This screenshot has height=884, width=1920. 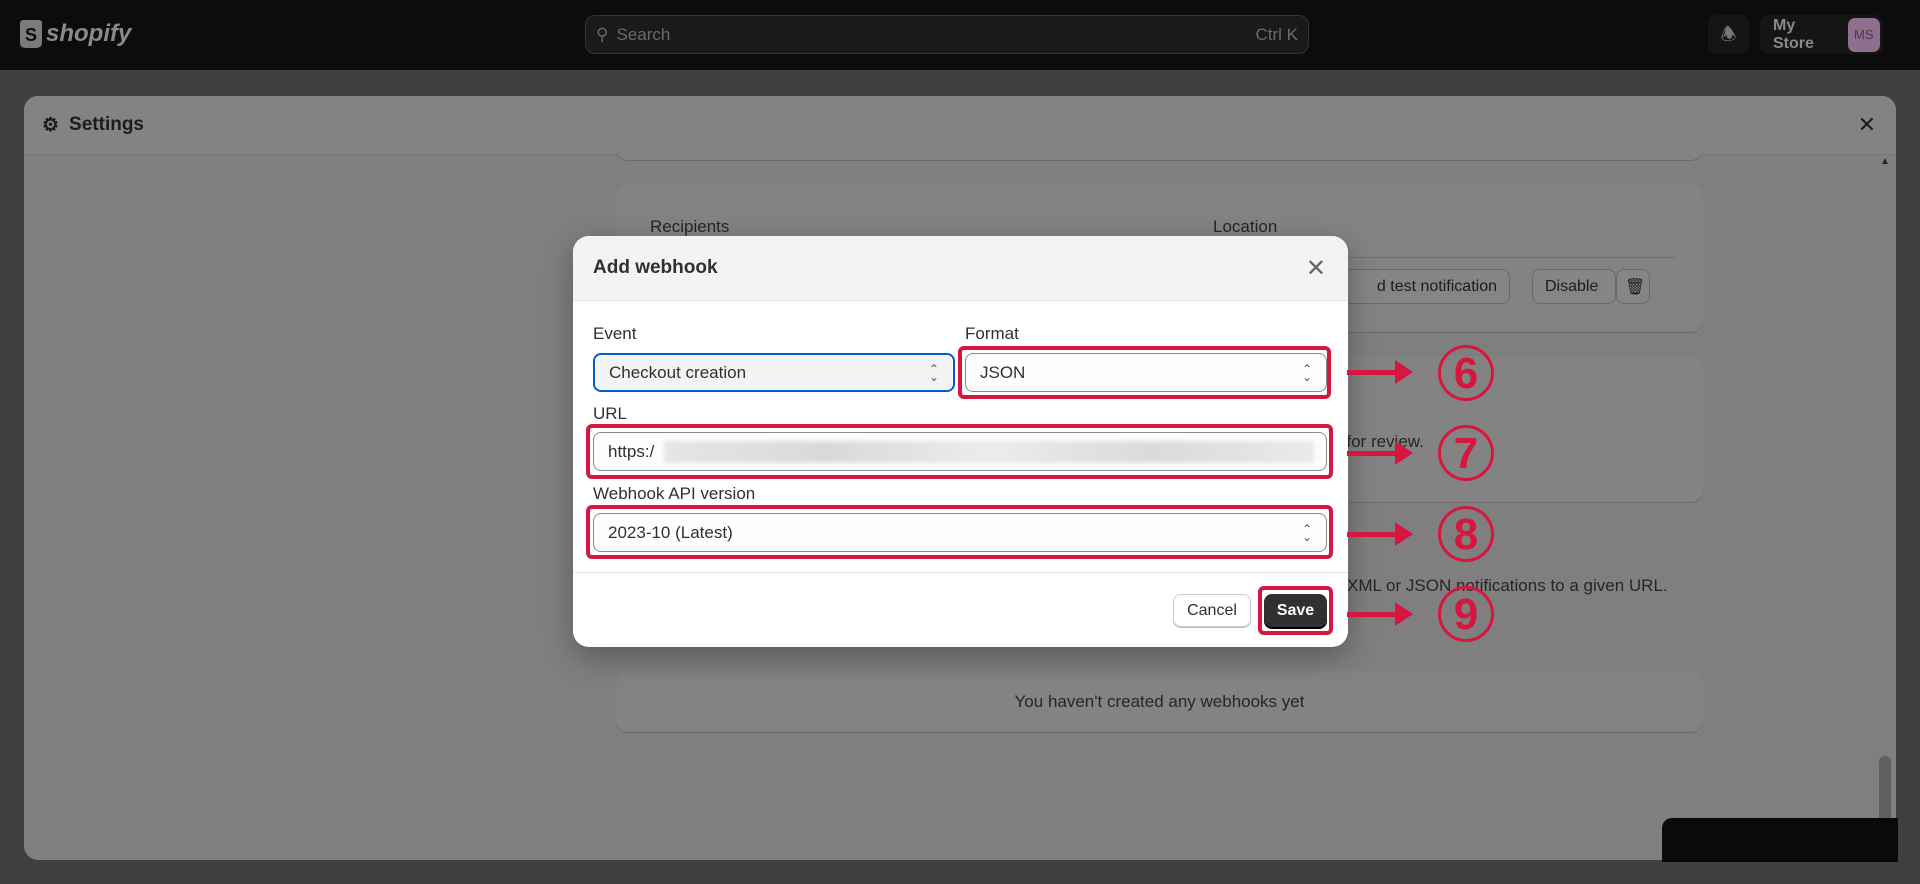 What do you see at coordinates (1466, 373) in the screenshot?
I see `step-number: 6` at bounding box center [1466, 373].